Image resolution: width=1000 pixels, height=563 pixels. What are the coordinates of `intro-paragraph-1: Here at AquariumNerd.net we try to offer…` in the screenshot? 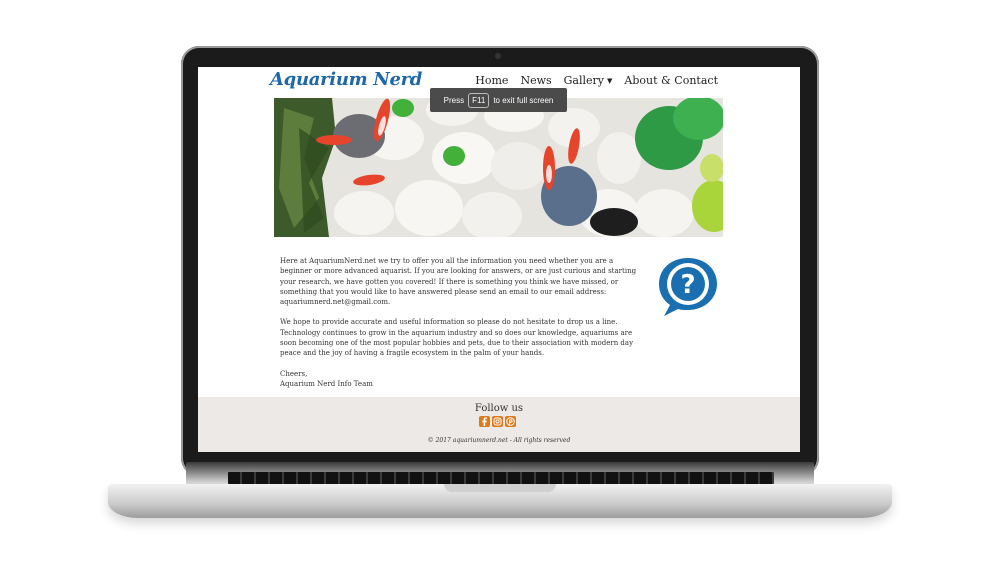 It's located at (458, 282).